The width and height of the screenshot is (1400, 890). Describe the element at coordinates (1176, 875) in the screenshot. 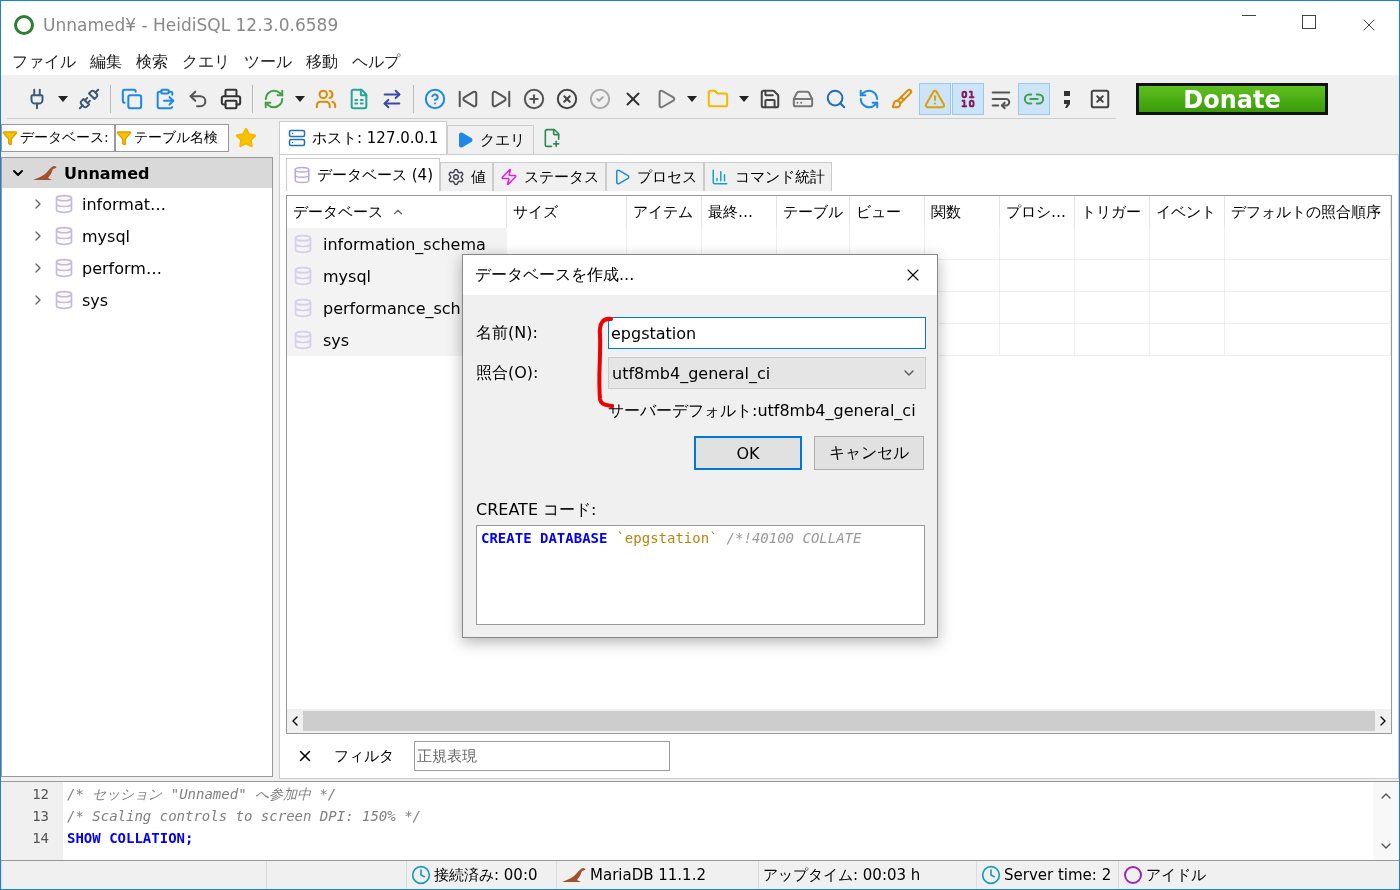

I see `status-text: アイドル` at that location.